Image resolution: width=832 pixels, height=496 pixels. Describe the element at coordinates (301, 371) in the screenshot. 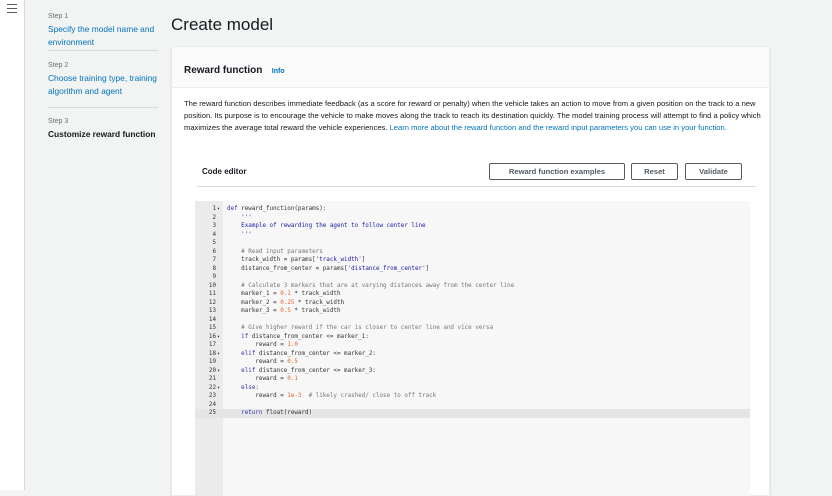

I see `code-text: elif distance_from_center <= marker_3:` at that location.